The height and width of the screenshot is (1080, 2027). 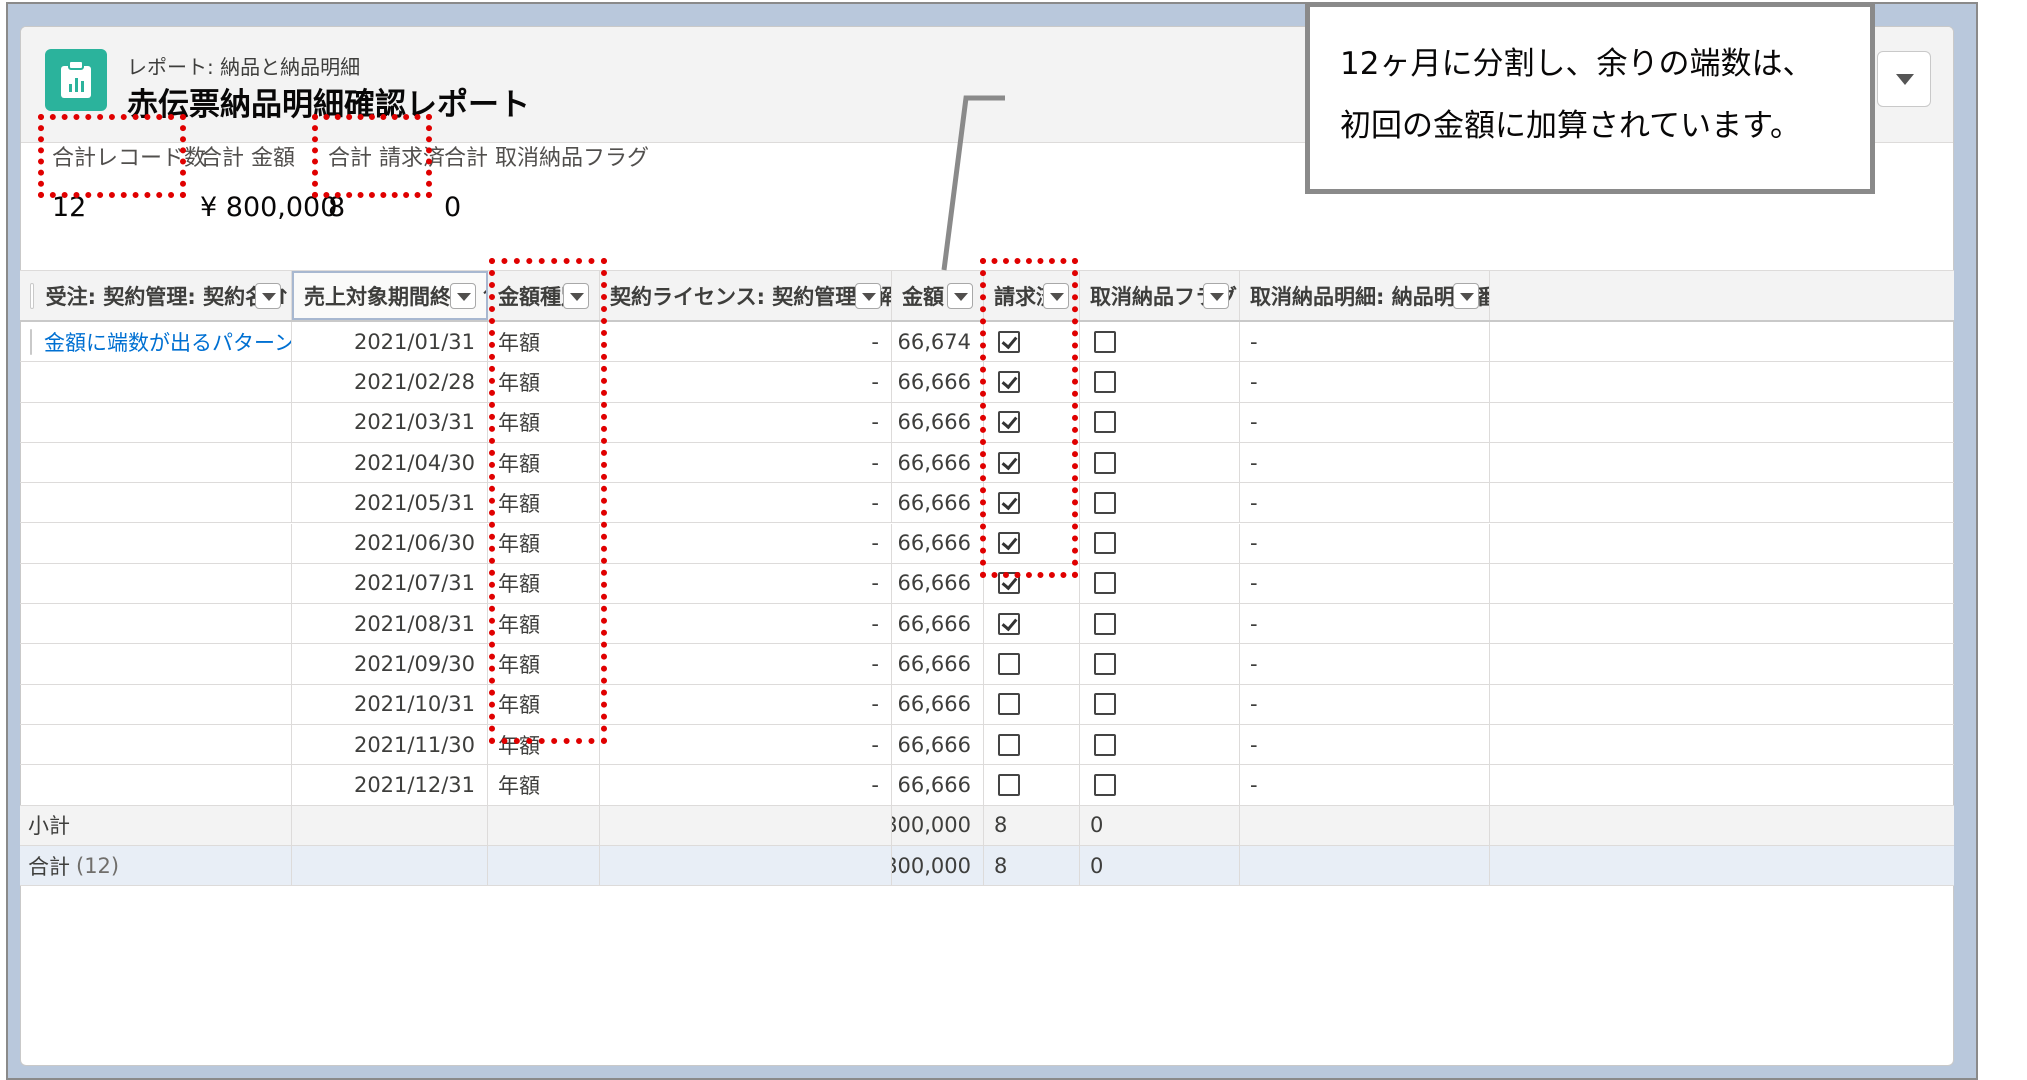 What do you see at coordinates (1365, 295) in the screenshot?
I see `column-header: 取消納品明細: 納品明細番号` at bounding box center [1365, 295].